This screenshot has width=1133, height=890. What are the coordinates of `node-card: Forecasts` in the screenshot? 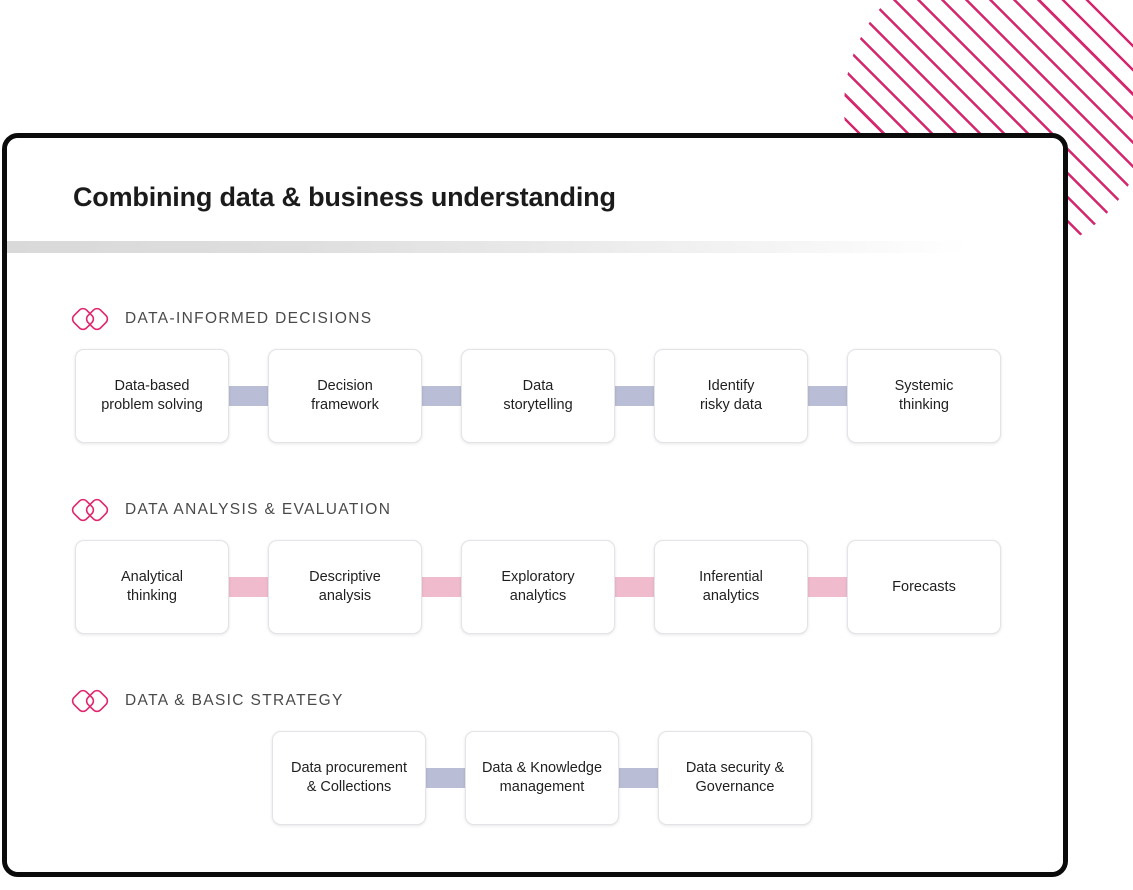 It's located at (924, 587).